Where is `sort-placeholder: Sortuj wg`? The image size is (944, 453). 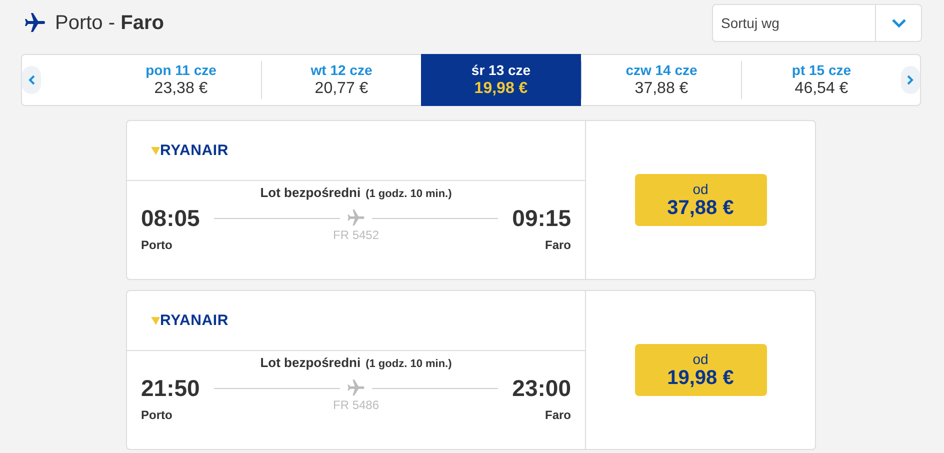
sort-placeholder: Sortuj wg is located at coordinates (750, 23).